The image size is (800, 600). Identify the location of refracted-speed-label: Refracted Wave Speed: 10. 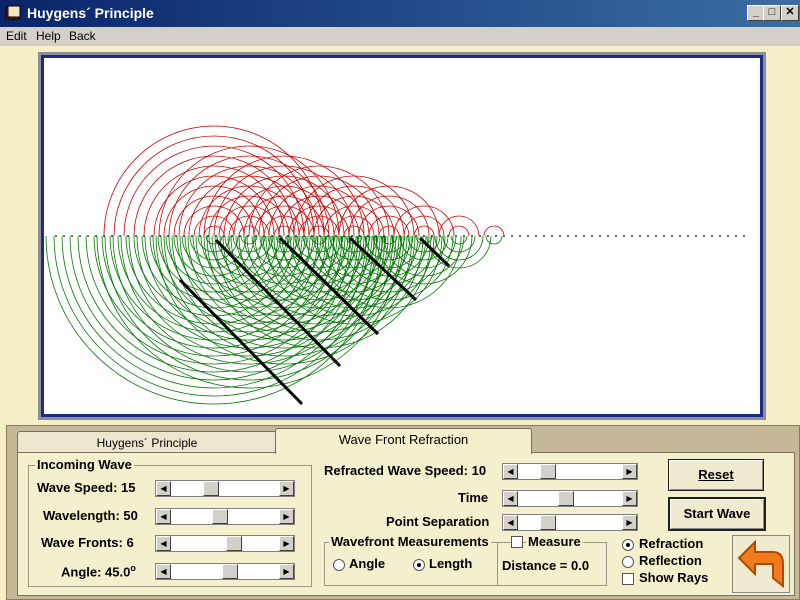
(405, 470).